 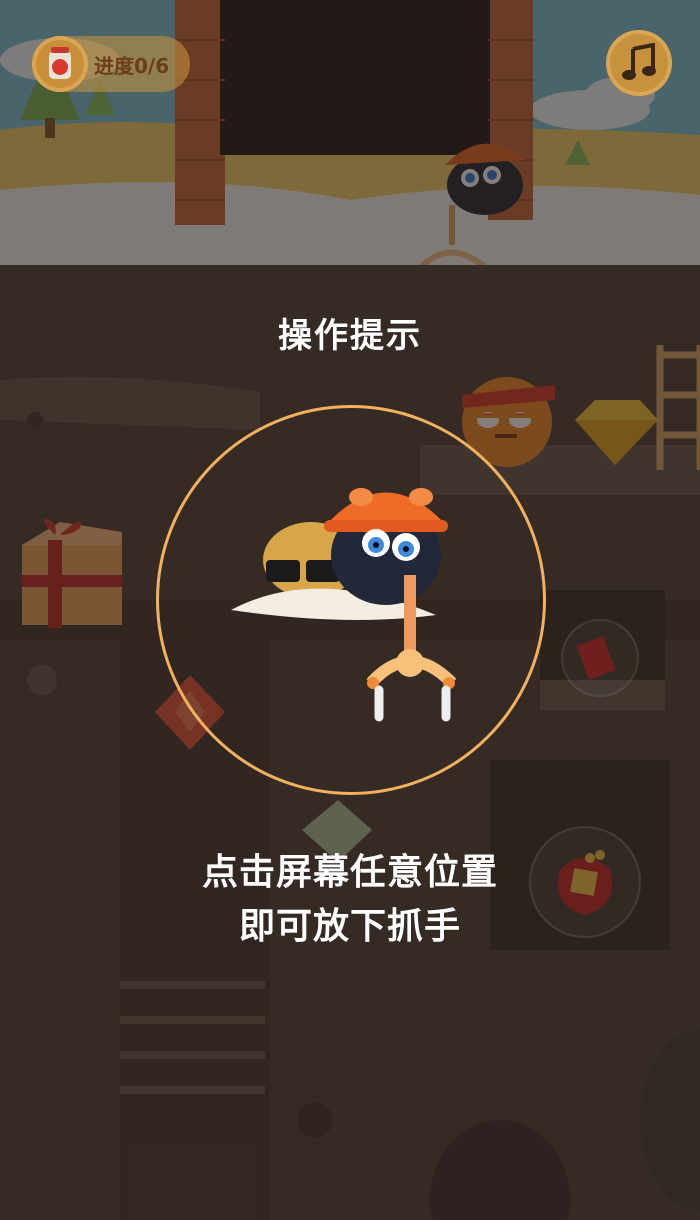 I want to click on music-note-icon, so click(x=639, y=61).